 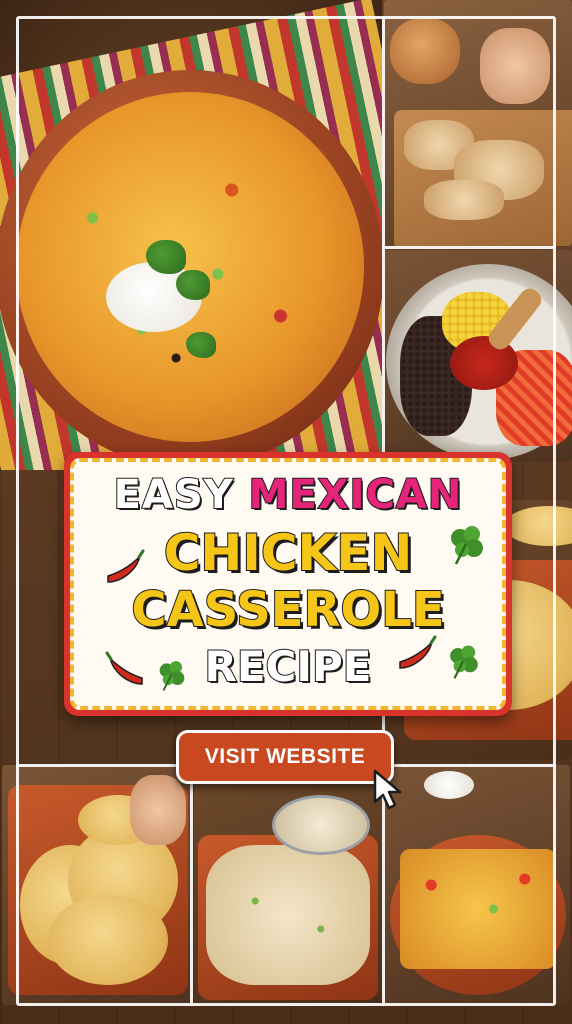 I want to click on casserole-slice-photo, so click(x=477, y=885).